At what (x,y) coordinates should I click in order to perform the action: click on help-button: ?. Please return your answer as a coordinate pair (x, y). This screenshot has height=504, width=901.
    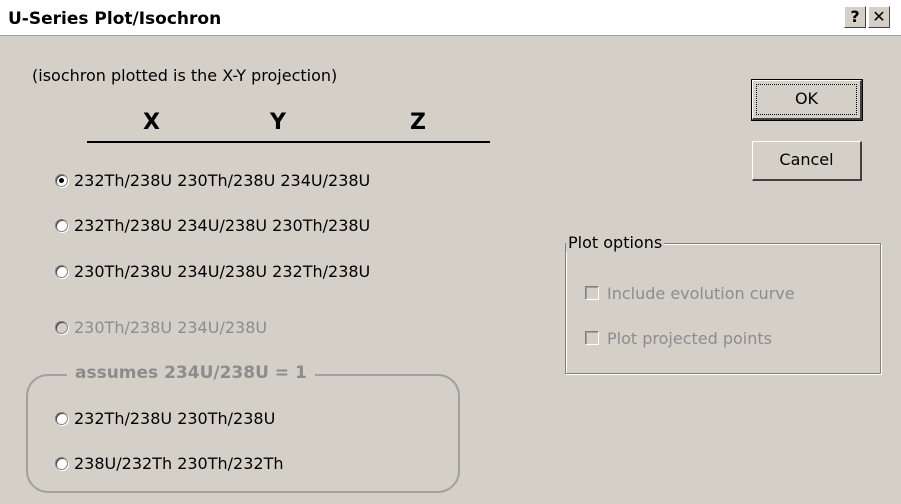
    Looking at the image, I should click on (855, 17).